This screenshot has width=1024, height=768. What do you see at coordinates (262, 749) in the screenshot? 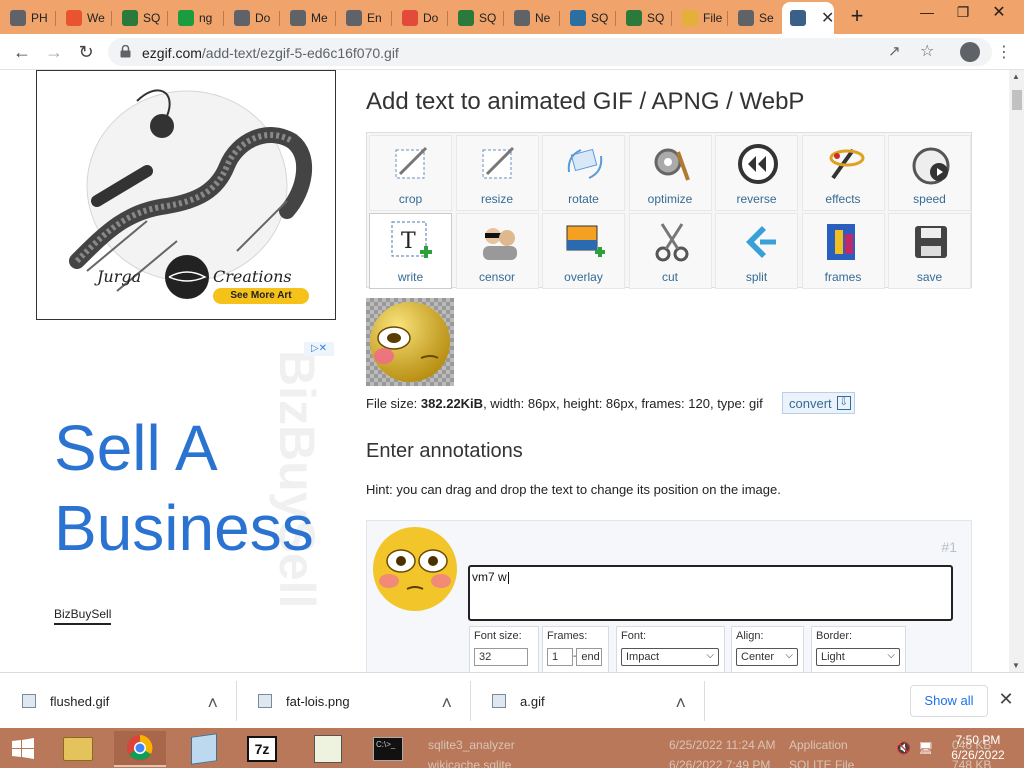
I see `taskbar-7zip: 7z` at bounding box center [262, 749].